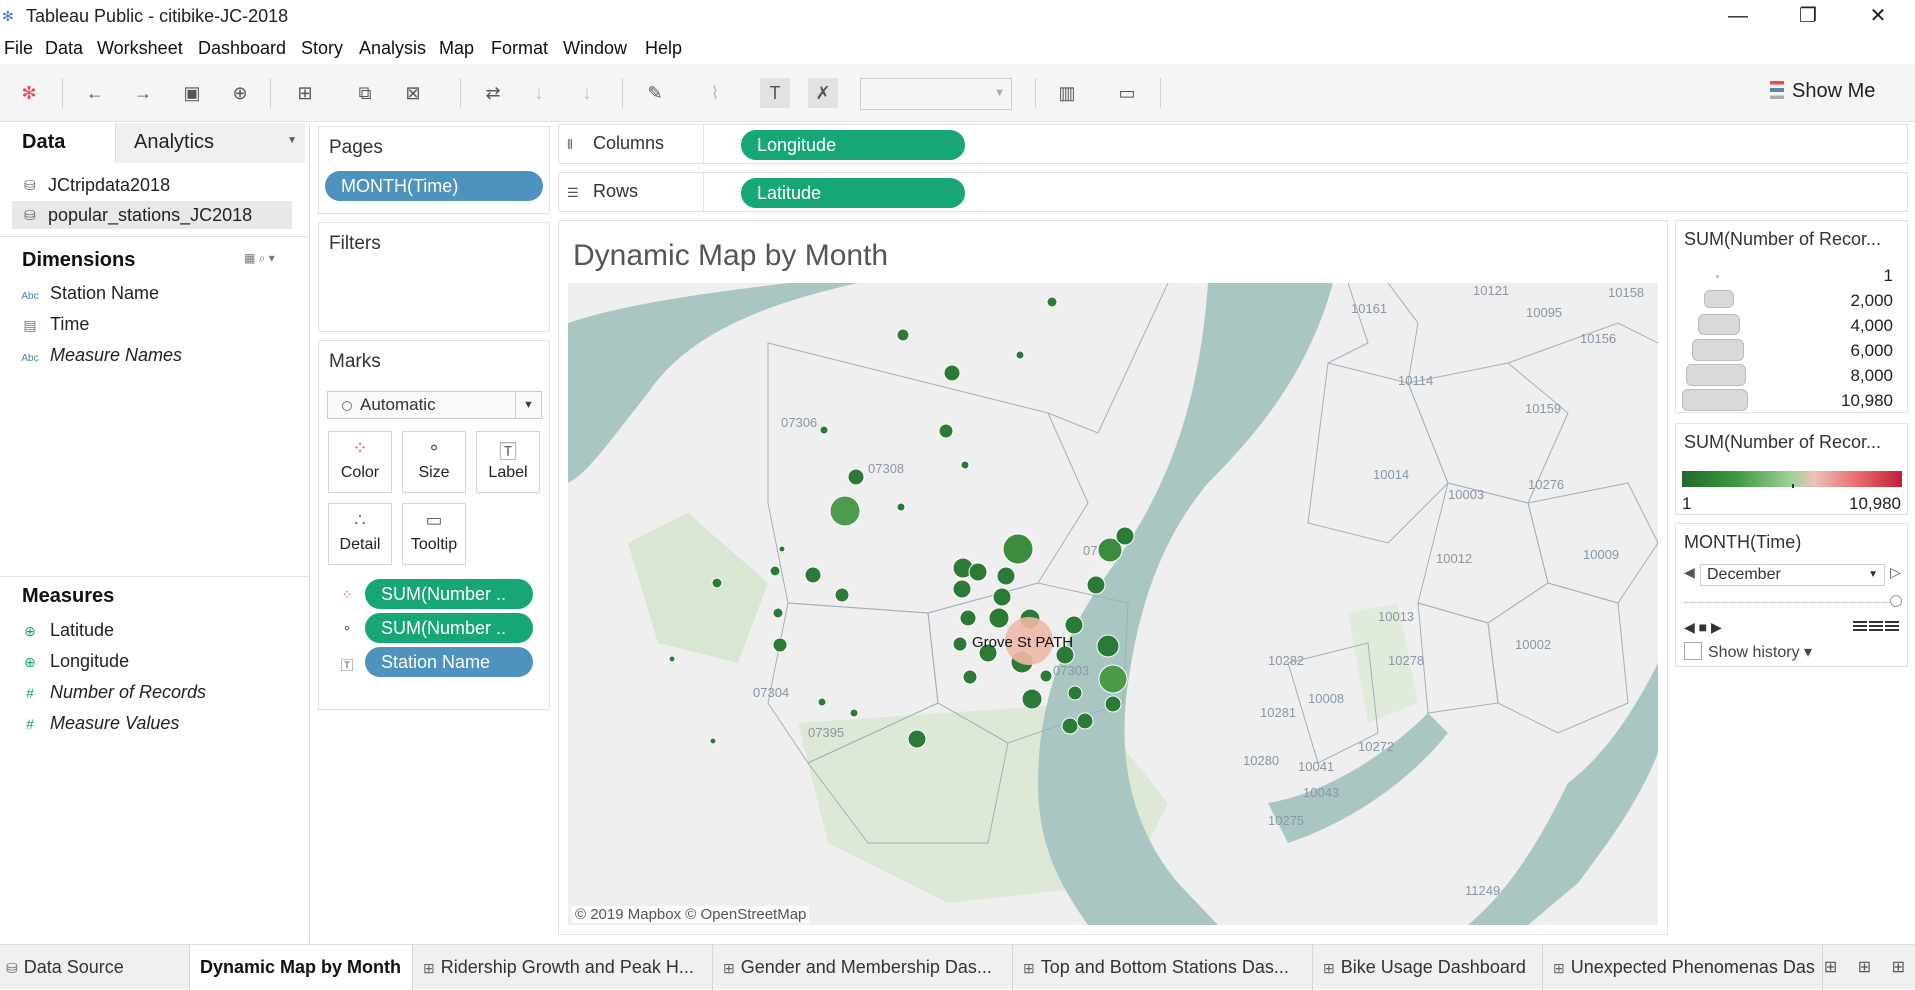 This screenshot has height=990, width=1915. Describe the element at coordinates (54, 328) in the screenshot. I see `field-time: ▤ Time` at that location.